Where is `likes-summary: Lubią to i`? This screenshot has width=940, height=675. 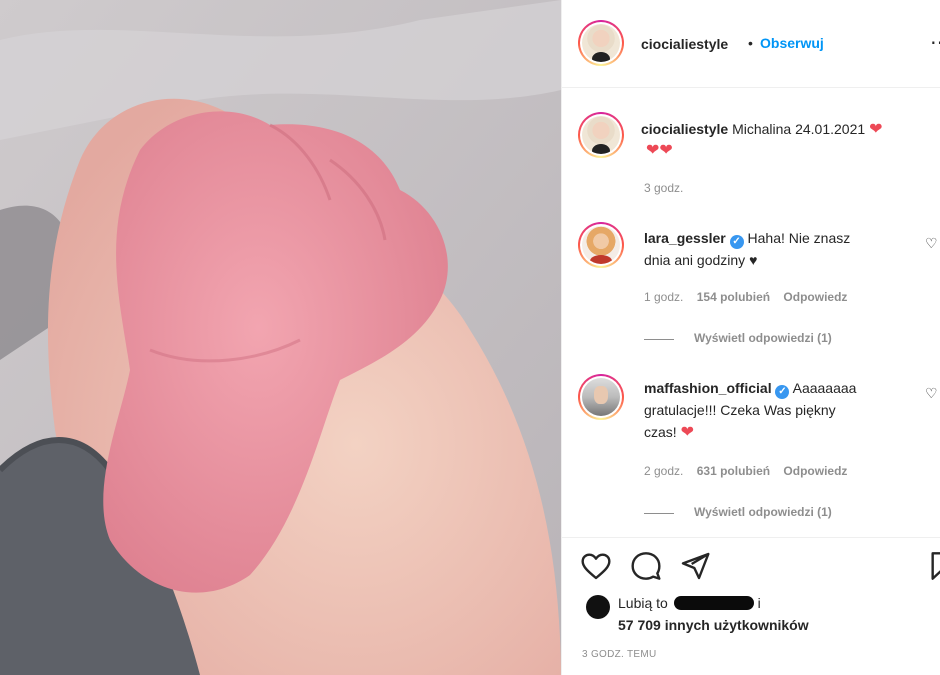
likes-summary: Lubią to i is located at coordinates (689, 603).